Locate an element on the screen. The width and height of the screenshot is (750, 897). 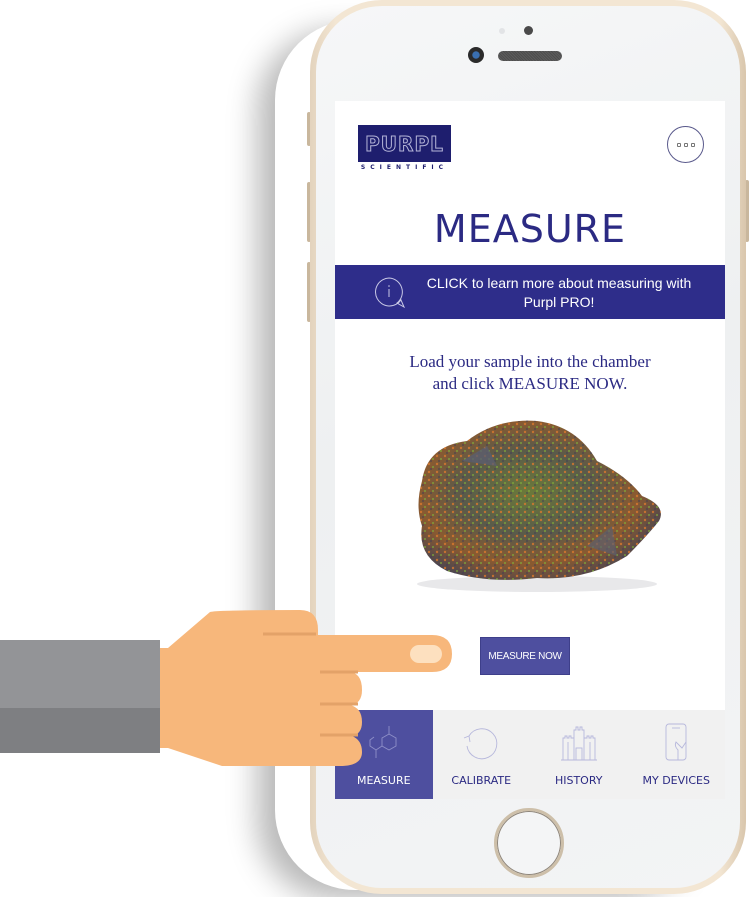
home-button is located at coordinates (529, 843).